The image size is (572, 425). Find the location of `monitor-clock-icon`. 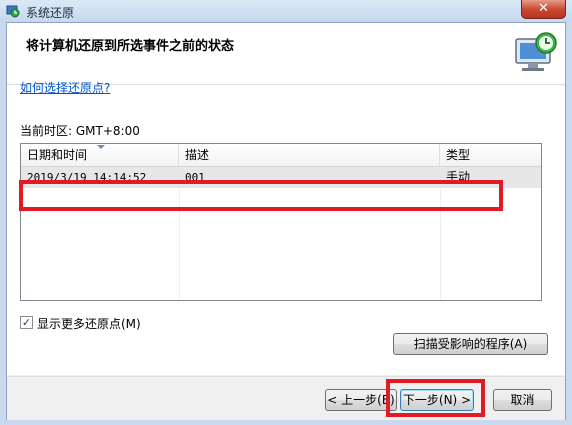

monitor-clock-icon is located at coordinates (536, 51).